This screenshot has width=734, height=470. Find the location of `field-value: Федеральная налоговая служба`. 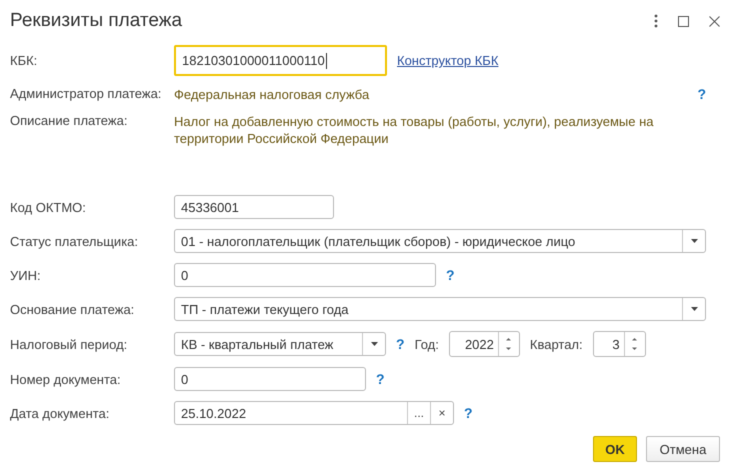

field-value: Федеральная налоговая служба is located at coordinates (272, 94).